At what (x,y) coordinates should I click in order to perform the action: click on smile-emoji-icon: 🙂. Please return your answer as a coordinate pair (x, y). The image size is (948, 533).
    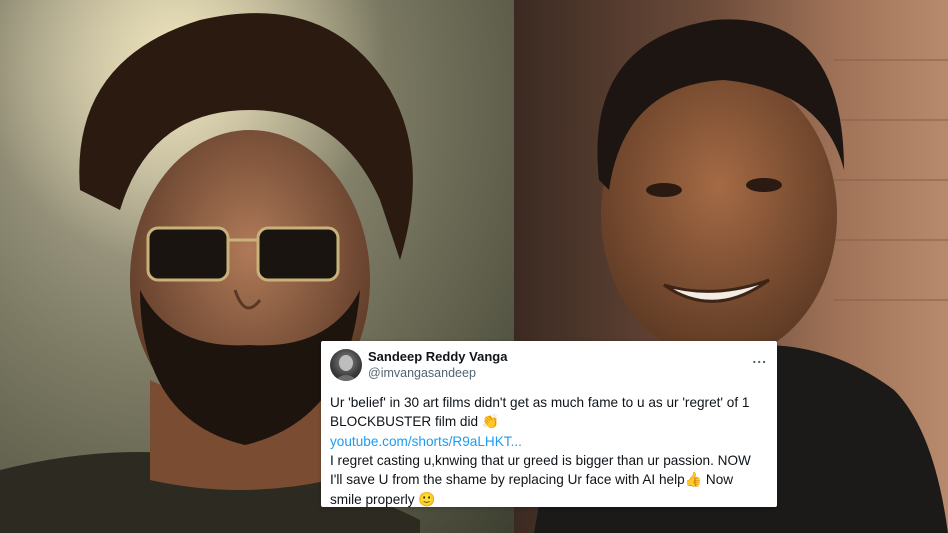
    Looking at the image, I should click on (427, 500).